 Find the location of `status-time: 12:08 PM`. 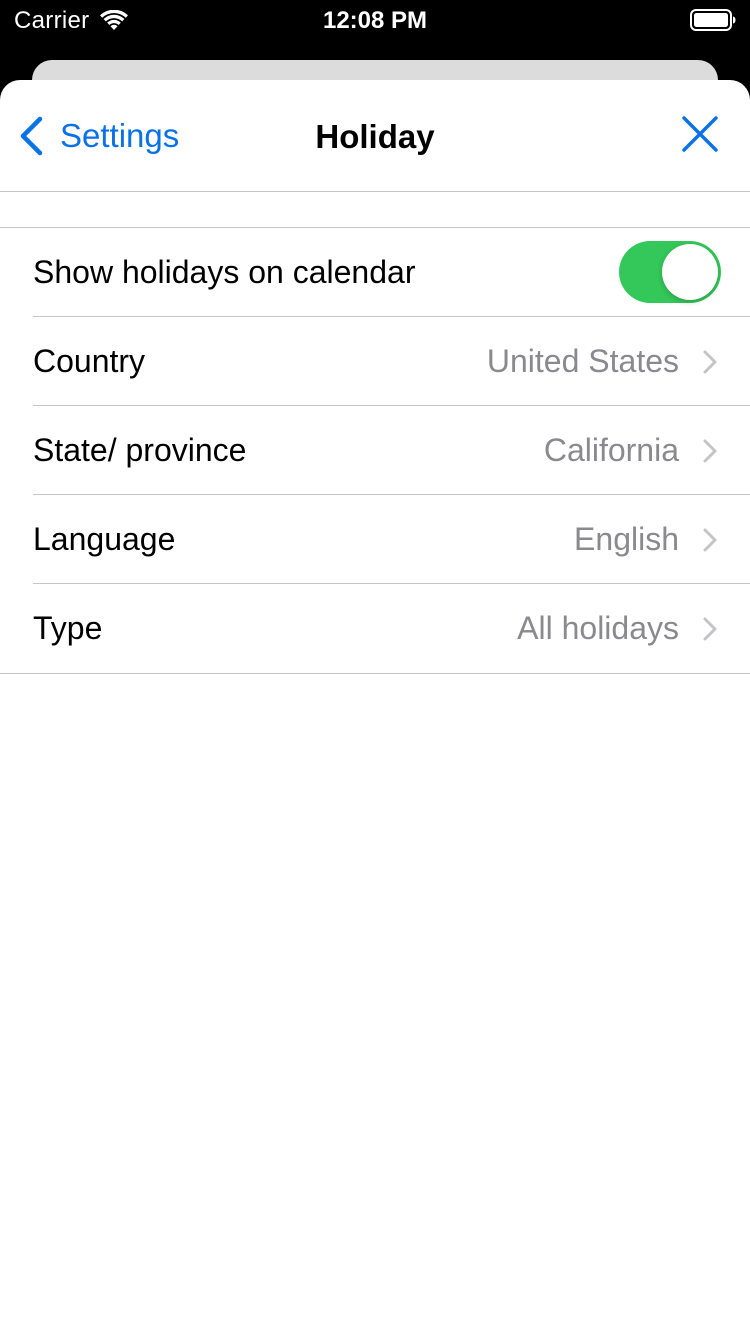

status-time: 12:08 PM is located at coordinates (375, 20).